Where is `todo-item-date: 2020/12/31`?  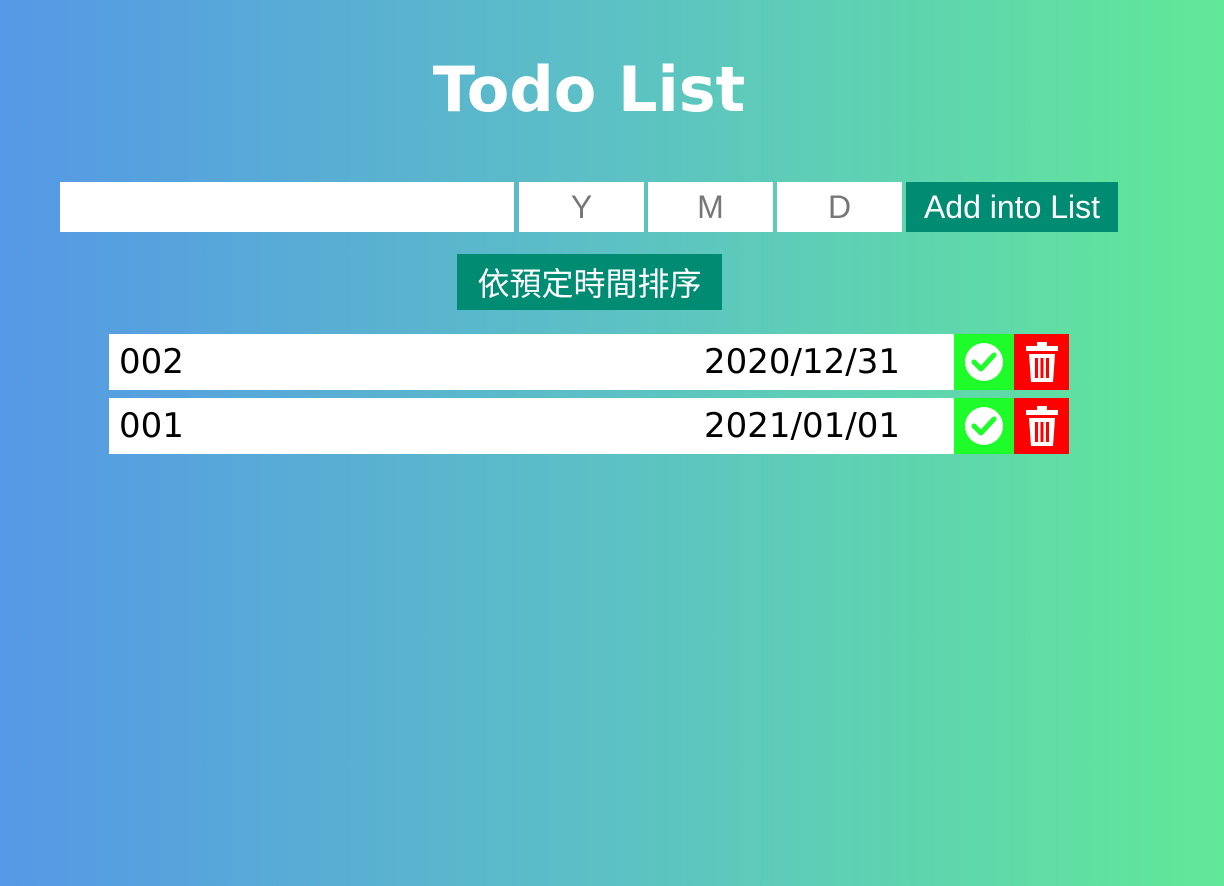
todo-item-date: 2020/12/31 is located at coordinates (802, 362).